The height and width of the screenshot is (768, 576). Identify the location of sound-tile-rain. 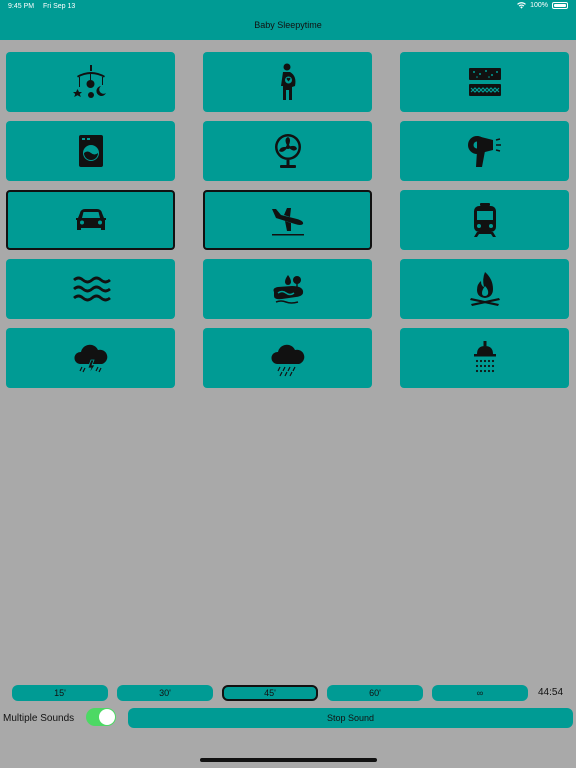
(287, 358).